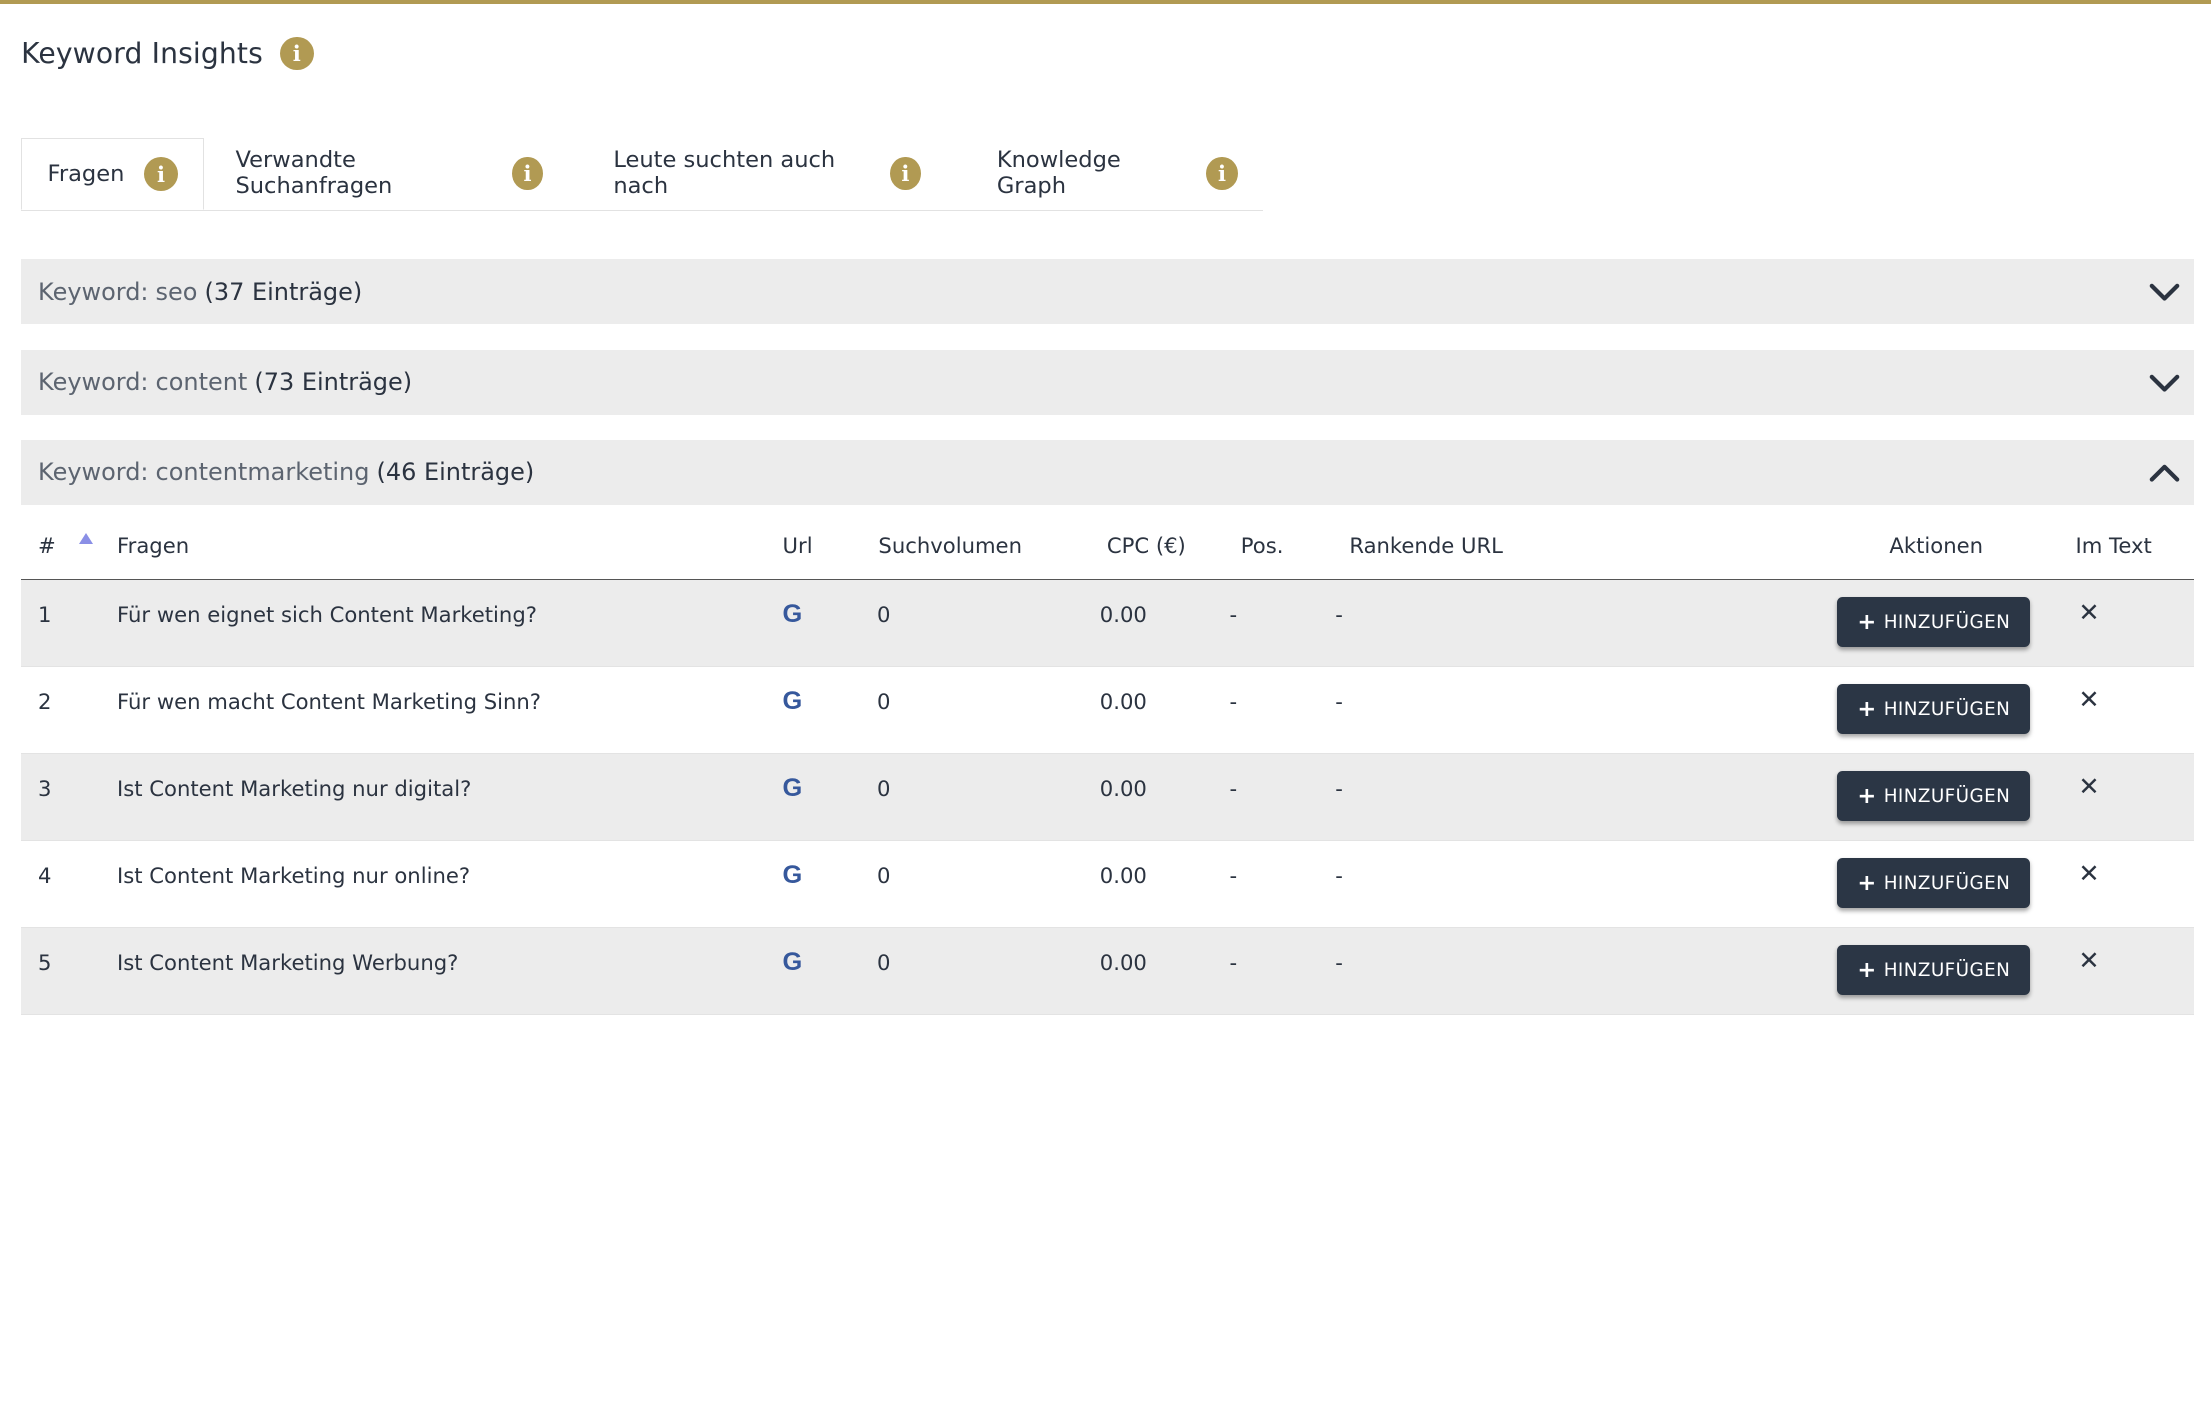  Describe the element at coordinates (333, 382) in the screenshot. I see `keyword-count: (73 Einträge)` at that location.